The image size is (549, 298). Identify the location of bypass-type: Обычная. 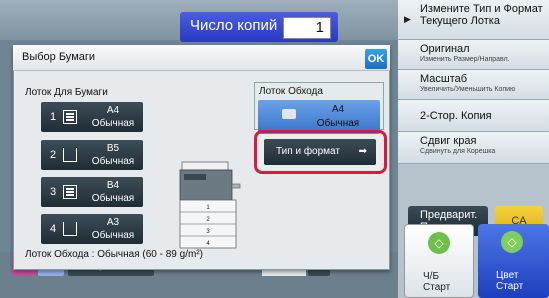
(338, 123).